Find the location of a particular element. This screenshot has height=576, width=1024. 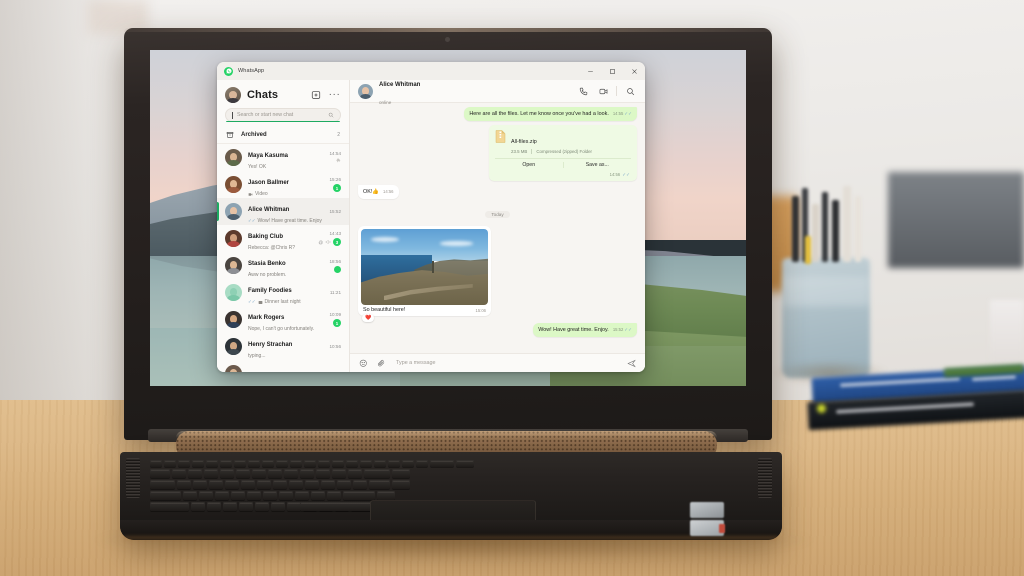

more-options-icon: ··· is located at coordinates (334, 95).